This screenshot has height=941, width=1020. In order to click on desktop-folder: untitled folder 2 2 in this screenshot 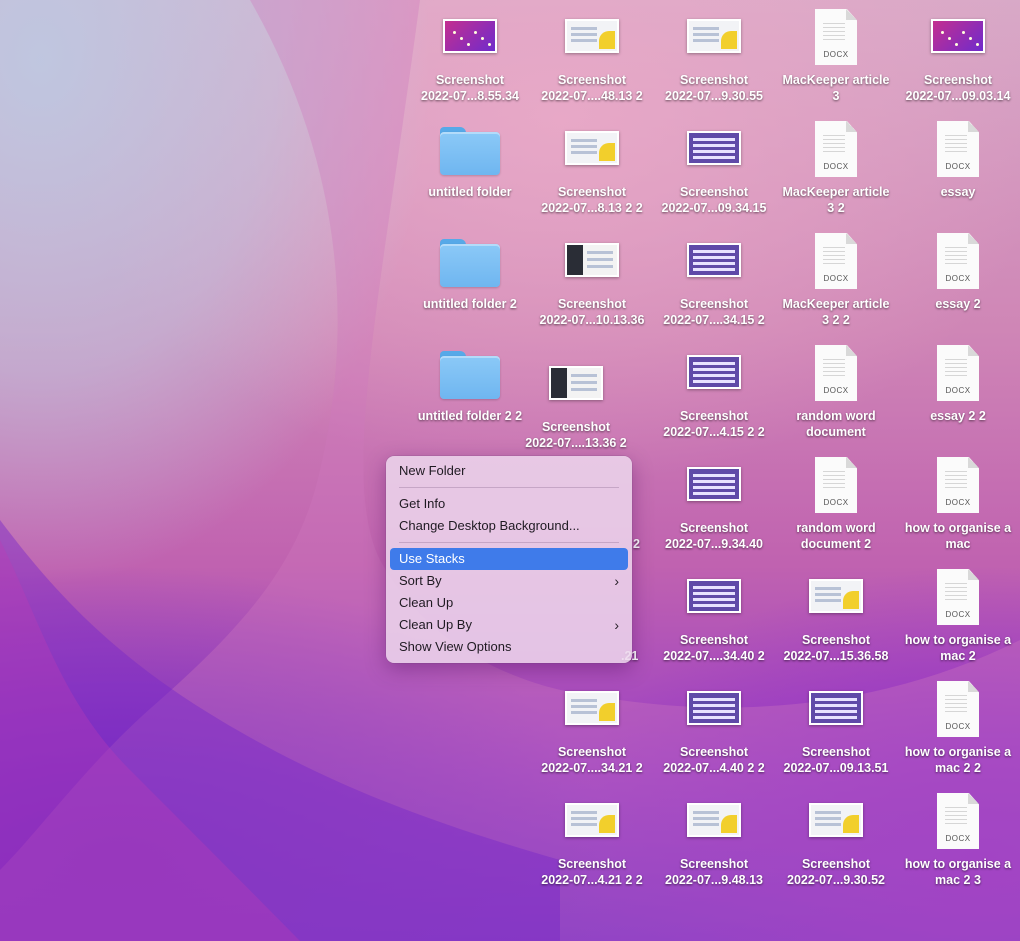, I will do `click(470, 382)`.